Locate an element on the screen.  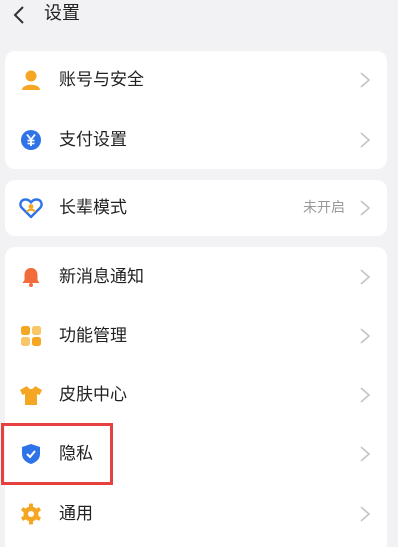
settings-group-elder: 长辈模式 未开启 is located at coordinates (196, 208).